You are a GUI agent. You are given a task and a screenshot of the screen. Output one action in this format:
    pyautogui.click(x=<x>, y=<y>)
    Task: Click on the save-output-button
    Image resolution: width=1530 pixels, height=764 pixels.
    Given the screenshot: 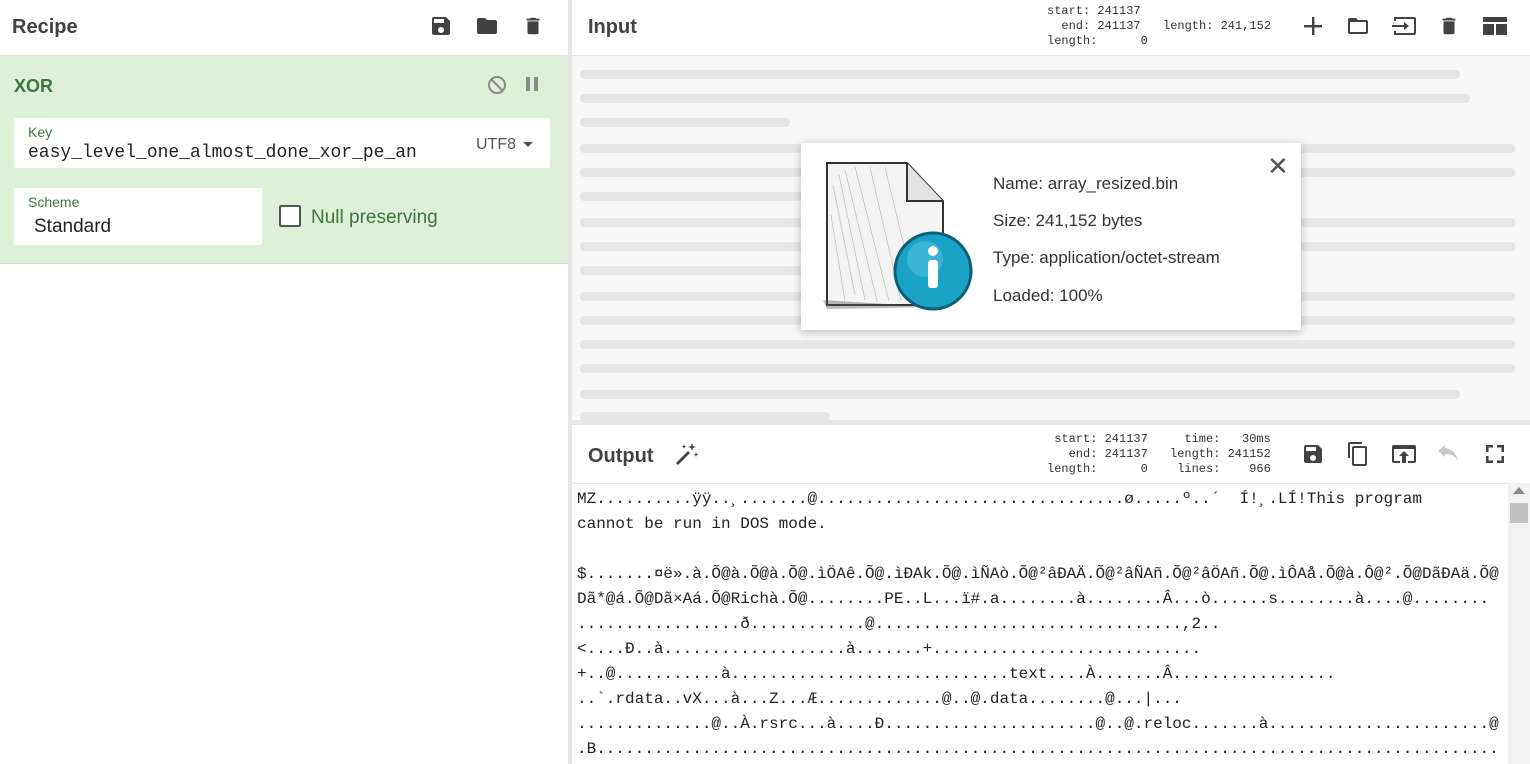 What is the action you would take?
    pyautogui.click(x=1313, y=454)
    